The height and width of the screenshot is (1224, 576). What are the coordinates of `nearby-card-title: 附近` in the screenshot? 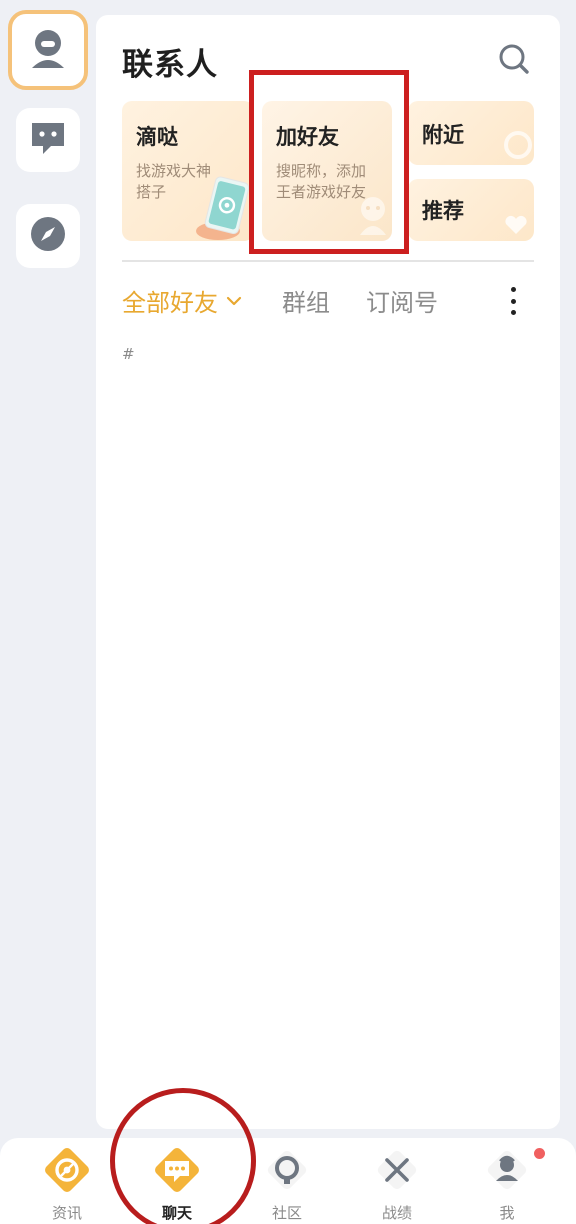 It's located at (443, 135).